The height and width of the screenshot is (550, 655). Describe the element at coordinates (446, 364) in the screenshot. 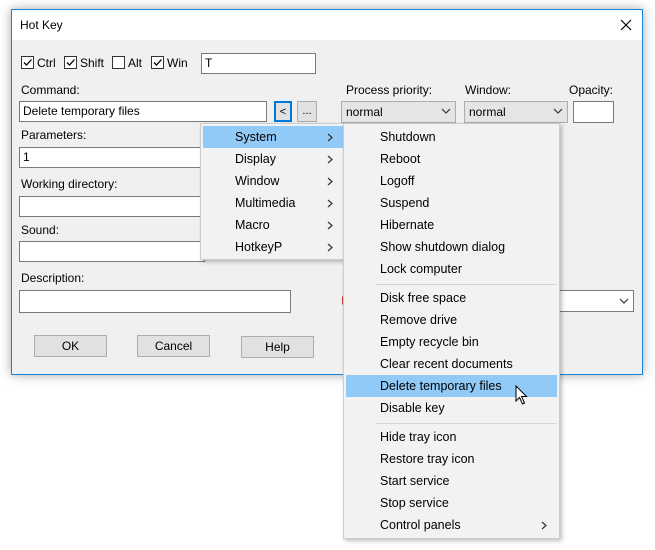

I see `menu-item-label: Clear recent documents` at that location.